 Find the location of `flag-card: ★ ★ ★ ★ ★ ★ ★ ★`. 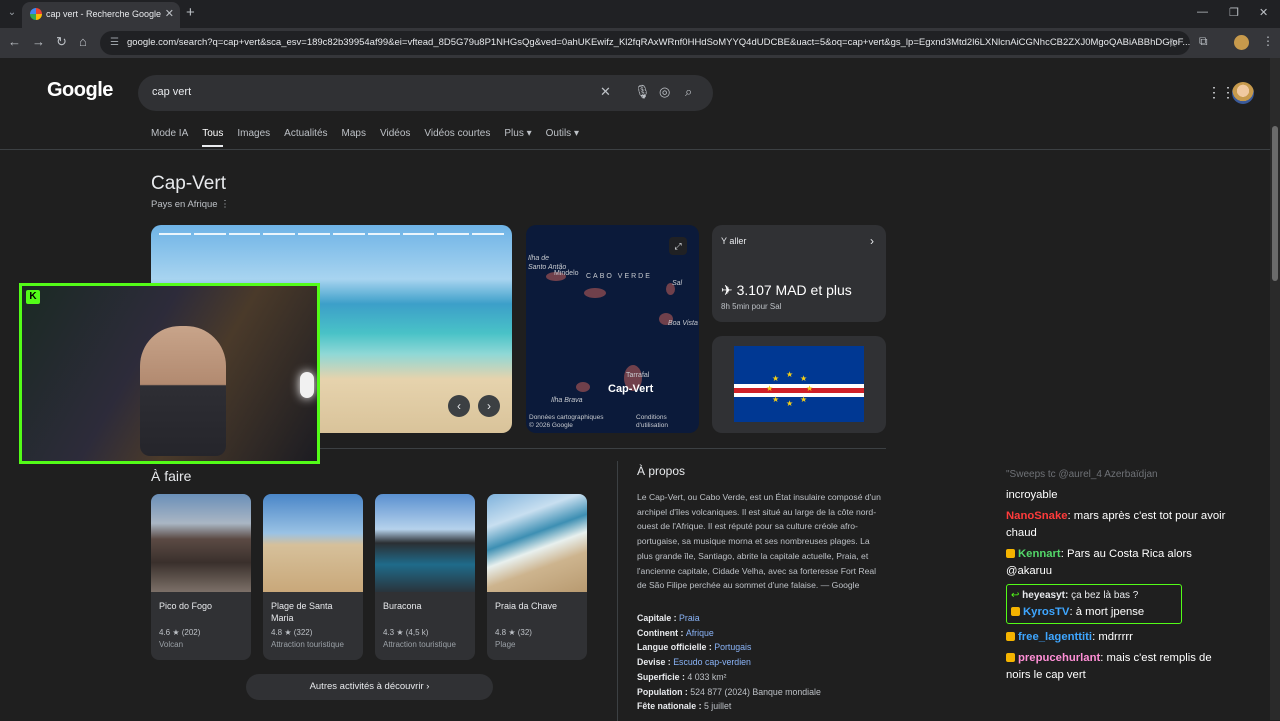

flag-card: ★ ★ ★ ★ ★ ★ ★ ★ is located at coordinates (799, 384).